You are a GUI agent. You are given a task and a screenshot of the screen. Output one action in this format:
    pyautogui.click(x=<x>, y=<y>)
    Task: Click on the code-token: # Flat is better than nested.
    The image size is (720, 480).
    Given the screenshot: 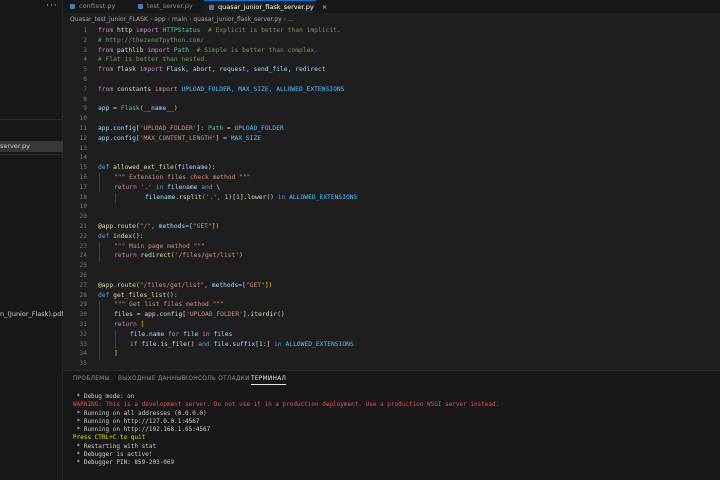 What is the action you would take?
    pyautogui.click(x=153, y=60)
    